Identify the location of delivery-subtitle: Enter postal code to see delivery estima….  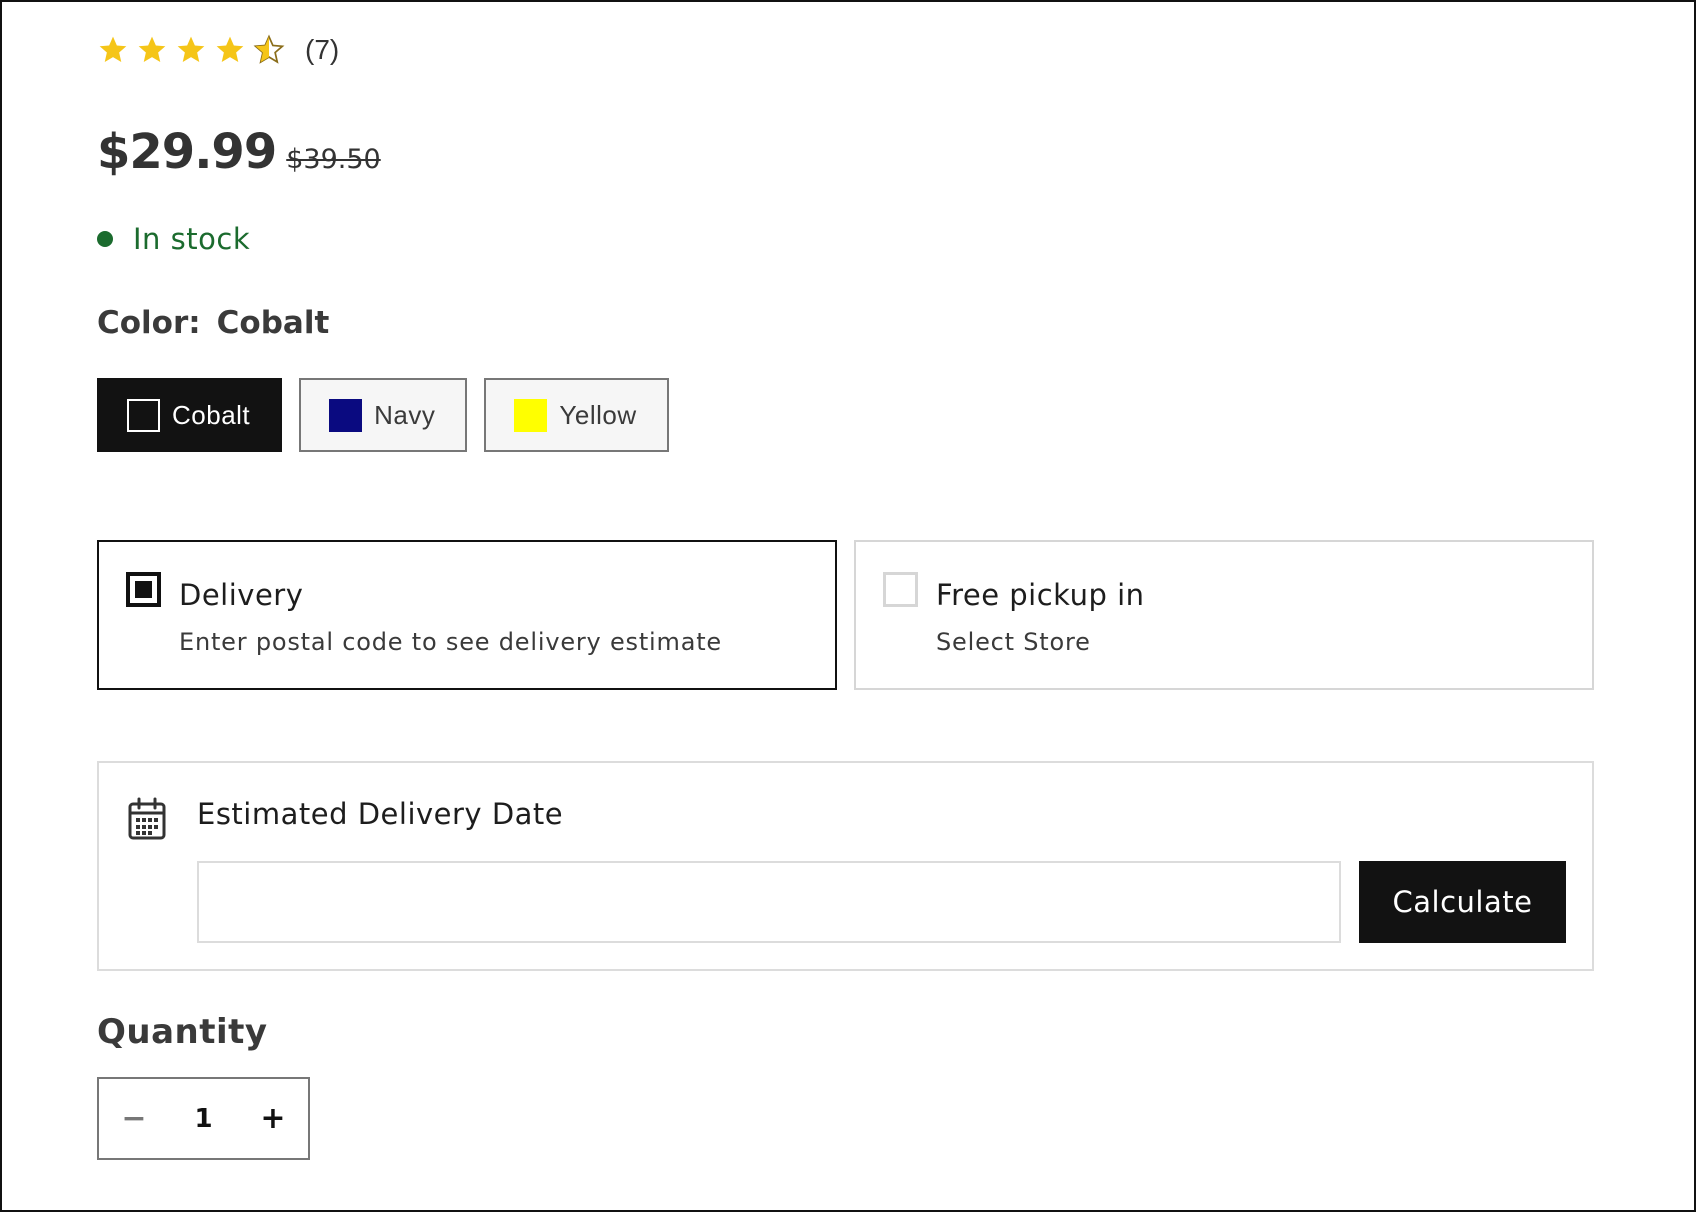
(450, 642).